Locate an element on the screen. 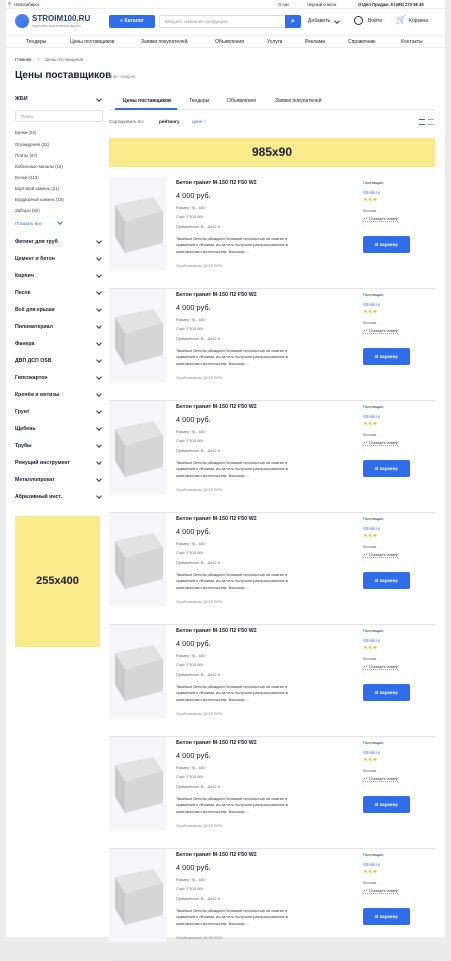 The image size is (451, 961). sidebar-subitem: Блоки (213) is located at coordinates (27, 177).